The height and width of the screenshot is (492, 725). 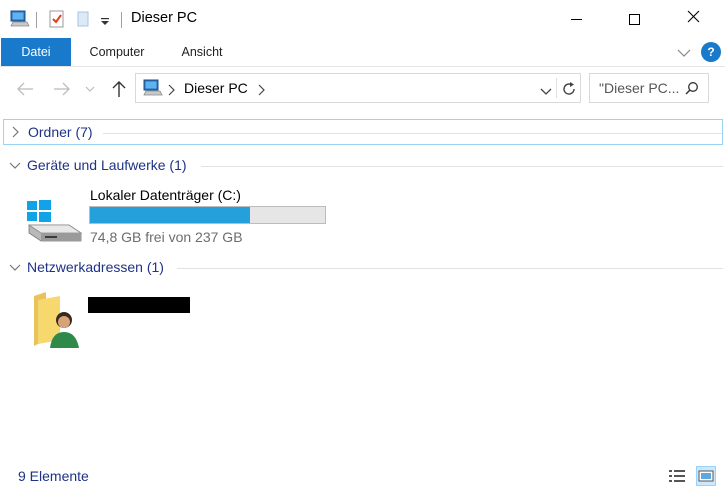 What do you see at coordinates (358, 88) in the screenshot?
I see `address-bar: Dieser PC` at bounding box center [358, 88].